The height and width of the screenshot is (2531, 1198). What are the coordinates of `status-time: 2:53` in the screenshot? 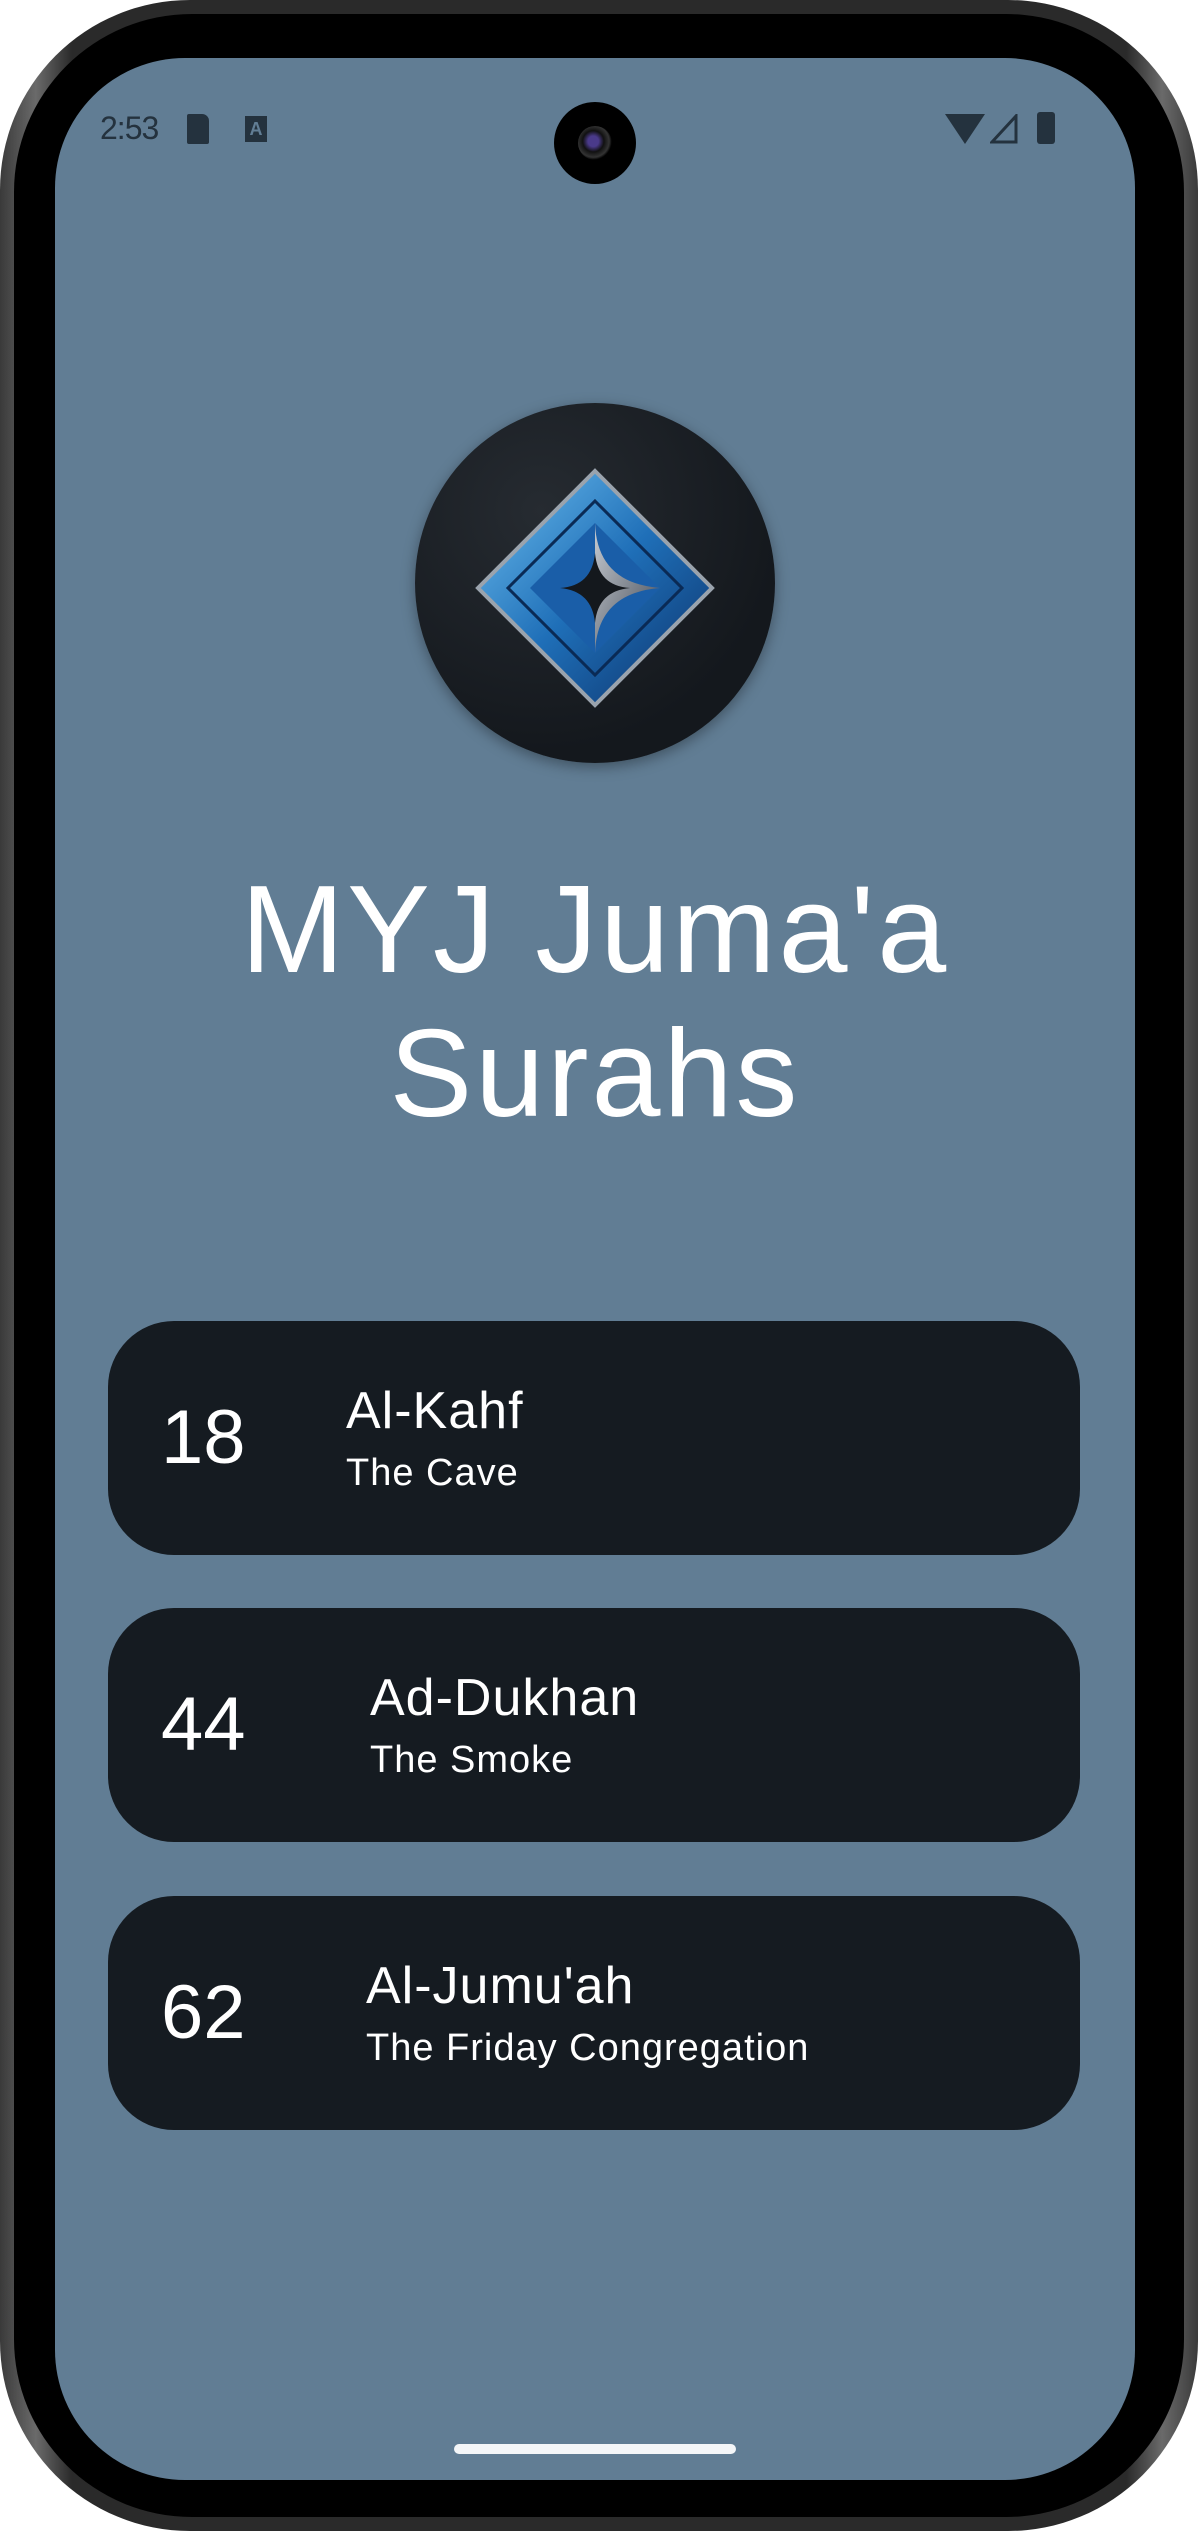 It's located at (129, 128).